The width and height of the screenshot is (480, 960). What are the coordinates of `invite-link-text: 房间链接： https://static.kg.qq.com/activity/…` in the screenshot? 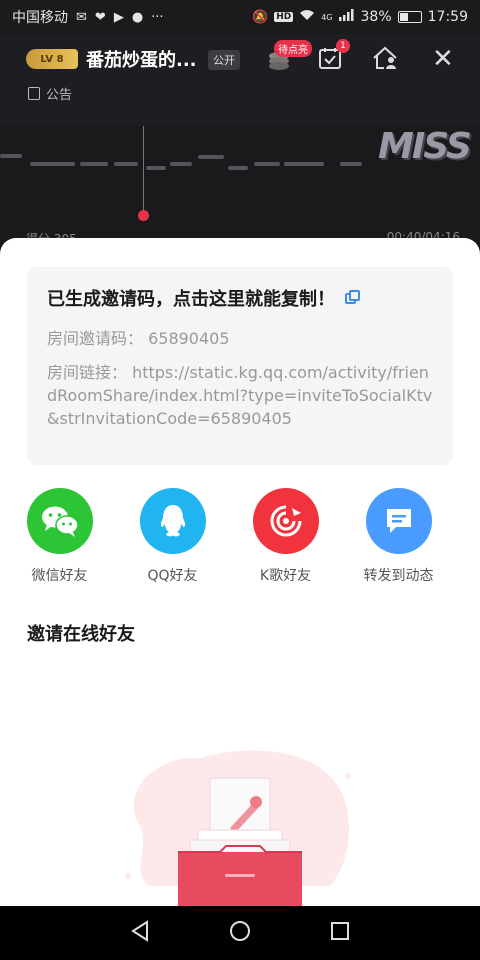 It's located at (240, 395).